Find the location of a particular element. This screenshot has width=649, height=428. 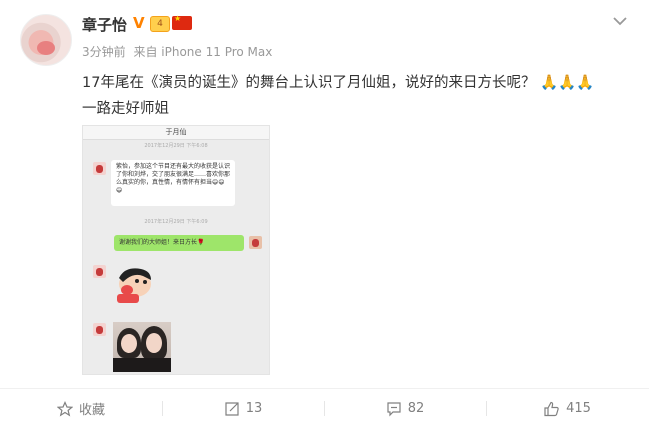

verified-v-icon: V is located at coordinates (139, 23).